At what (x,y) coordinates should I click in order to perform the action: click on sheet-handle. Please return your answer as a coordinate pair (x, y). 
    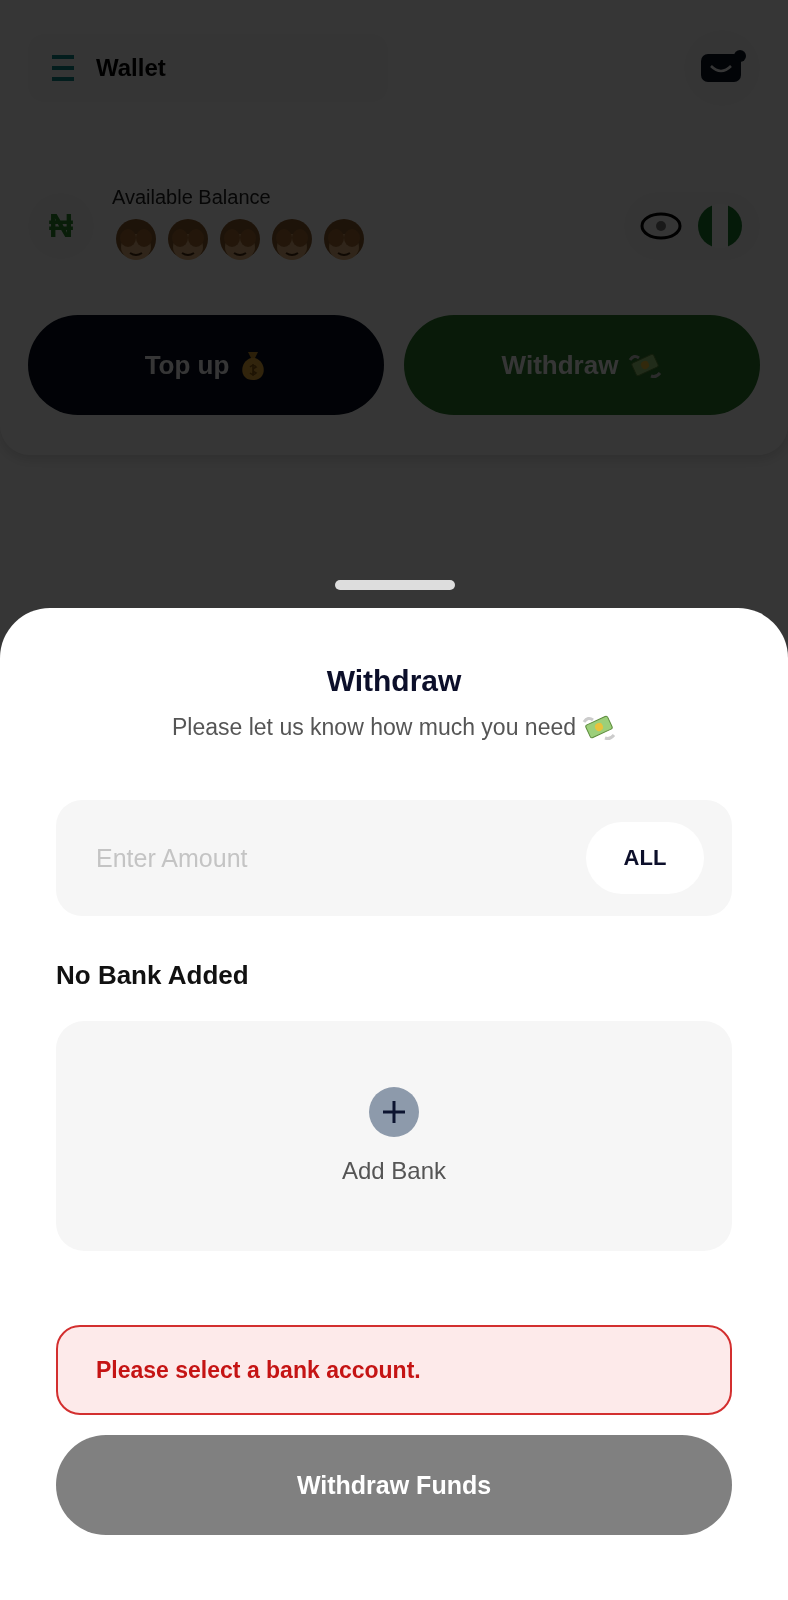
    Looking at the image, I should click on (395, 585).